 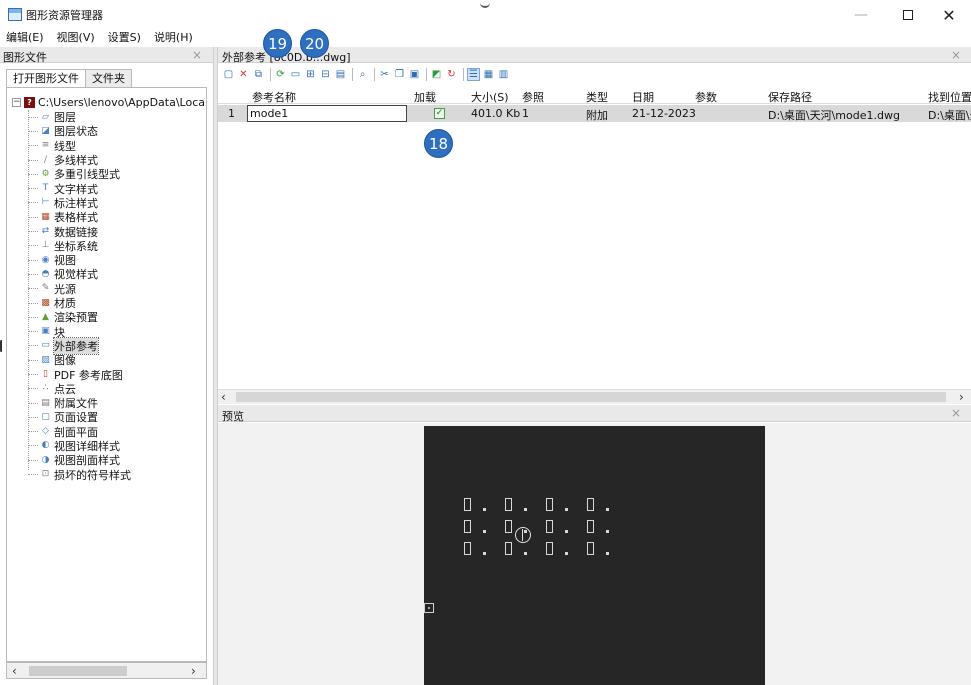 What do you see at coordinates (295, 74) in the screenshot?
I see `unload-icon: ▭` at bounding box center [295, 74].